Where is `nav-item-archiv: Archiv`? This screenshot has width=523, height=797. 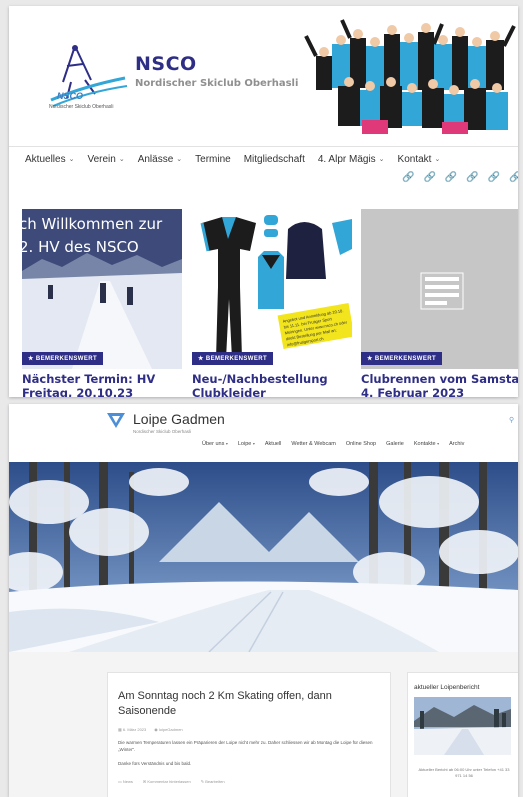 nav-item-archiv: Archiv is located at coordinates (456, 444).